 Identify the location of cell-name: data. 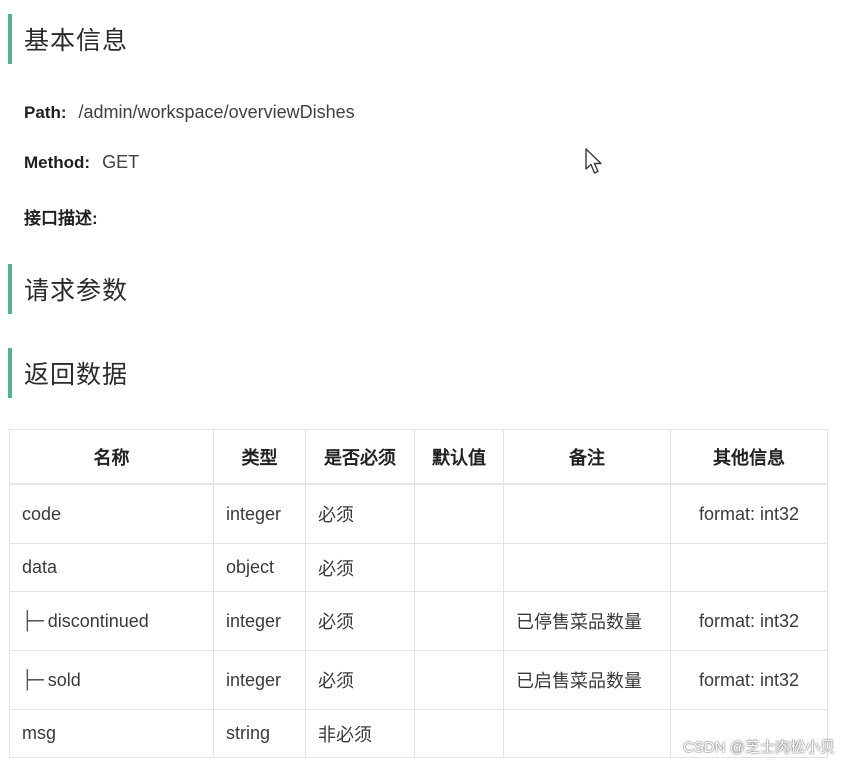
(111, 567).